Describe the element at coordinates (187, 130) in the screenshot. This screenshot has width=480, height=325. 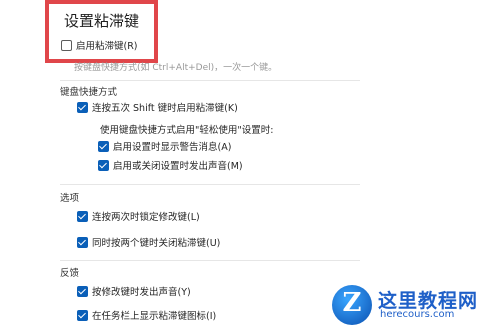
I see `shortcut-sub-heading: 使用键盘快捷方式启用"轻松使用"设置时:` at that location.